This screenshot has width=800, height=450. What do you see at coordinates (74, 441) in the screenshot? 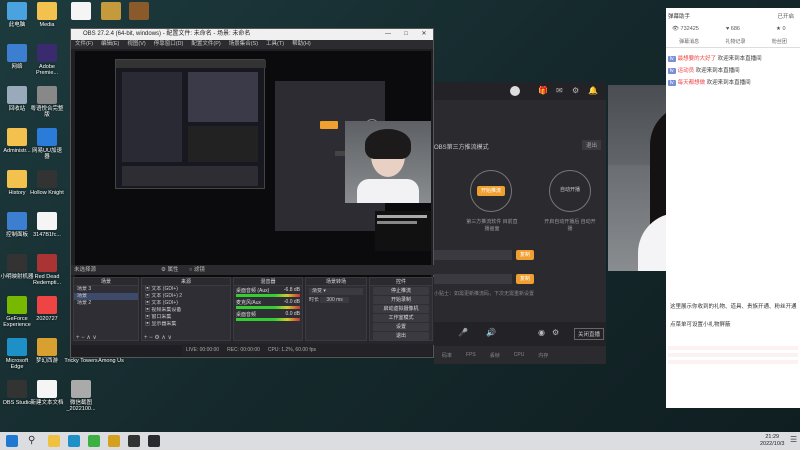
I see `edge-icon` at bounding box center [74, 441].